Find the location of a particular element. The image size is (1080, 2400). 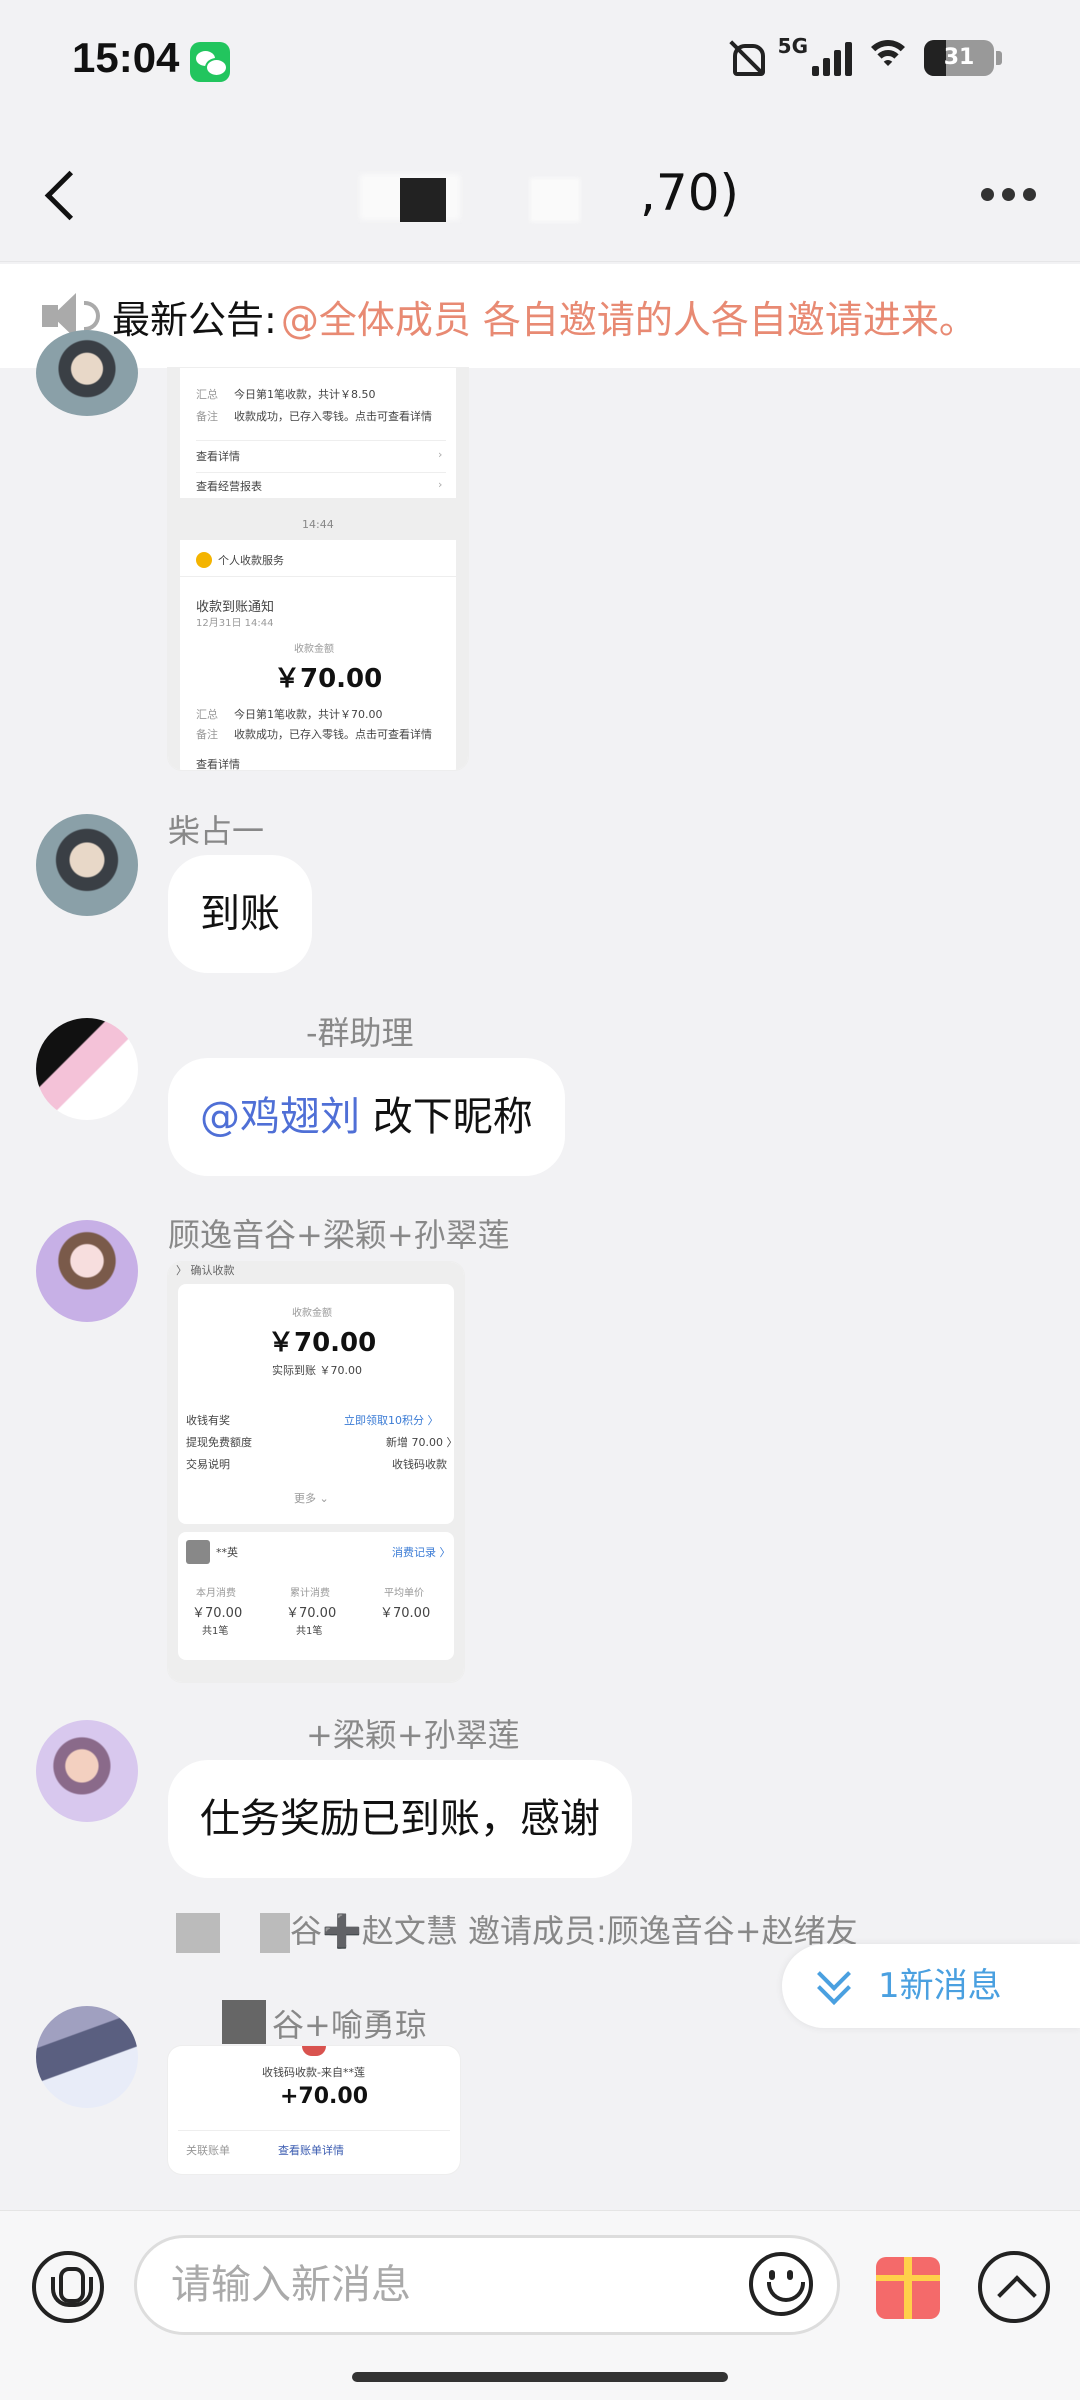

input-placeholder: 请输入新消息 is located at coordinates (291, 2285).